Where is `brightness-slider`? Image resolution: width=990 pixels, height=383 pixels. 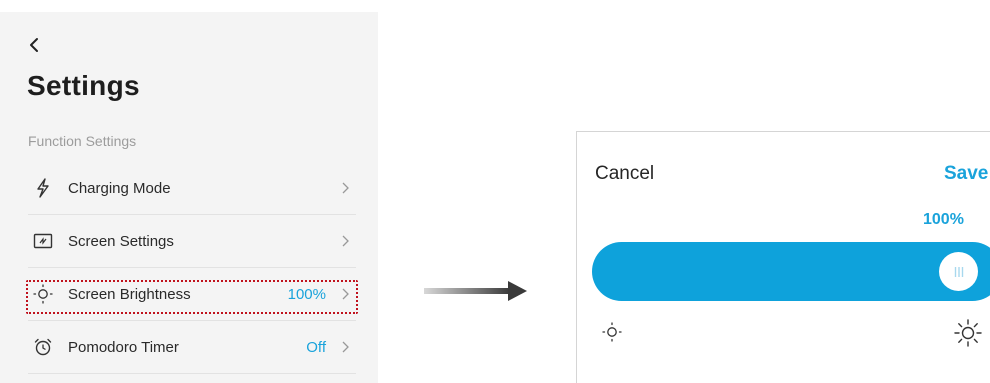
brightness-slider is located at coordinates (791, 271).